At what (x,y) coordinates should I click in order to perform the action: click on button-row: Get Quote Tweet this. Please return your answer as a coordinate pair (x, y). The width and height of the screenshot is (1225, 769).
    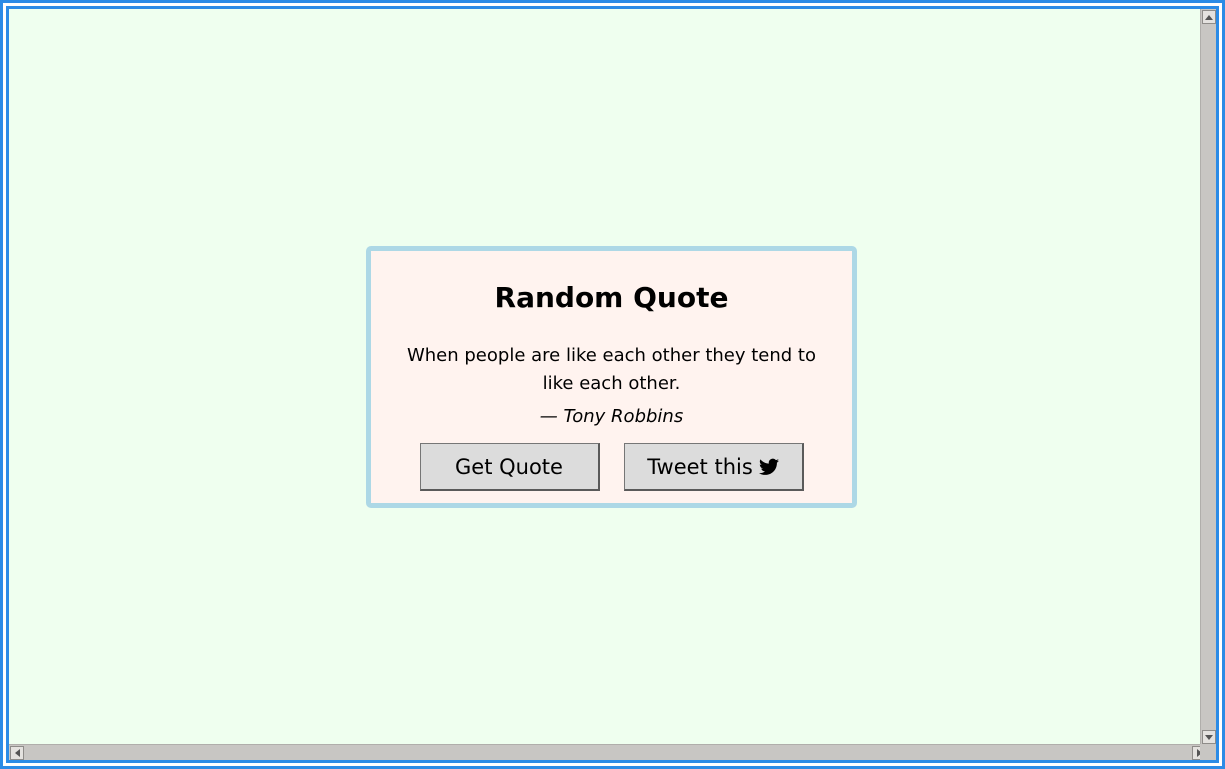
    Looking at the image, I should click on (611, 467).